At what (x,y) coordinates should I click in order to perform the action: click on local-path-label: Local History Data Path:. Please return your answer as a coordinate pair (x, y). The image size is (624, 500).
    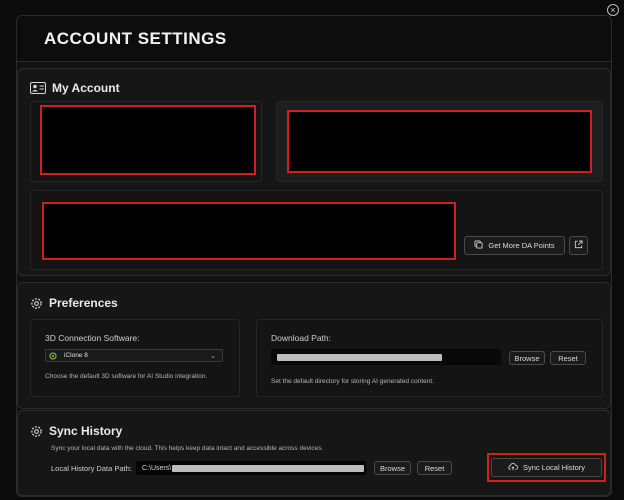
    Looking at the image, I should click on (91, 468).